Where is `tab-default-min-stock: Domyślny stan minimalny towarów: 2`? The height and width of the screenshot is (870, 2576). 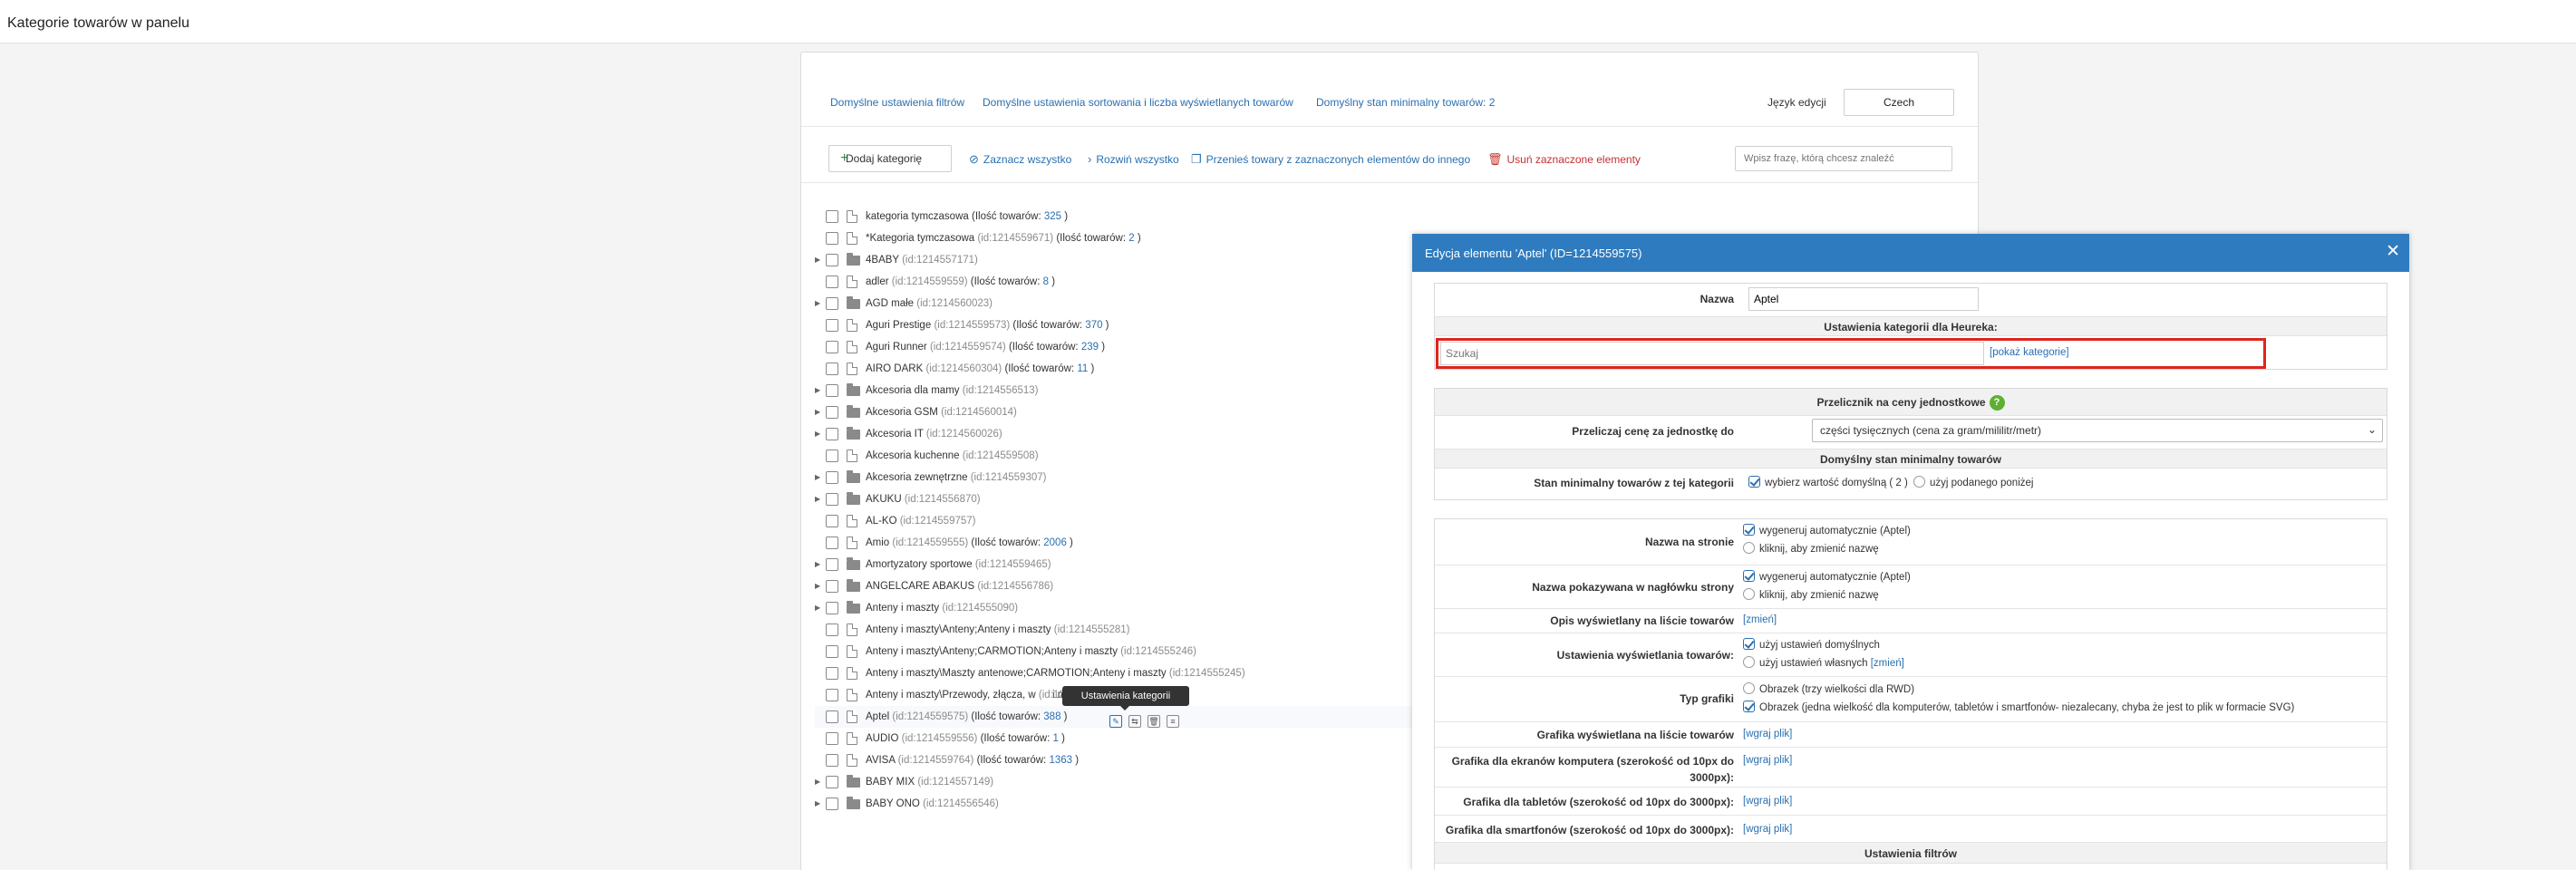 tab-default-min-stock: Domyślny stan minimalny towarów: 2 is located at coordinates (1405, 102).